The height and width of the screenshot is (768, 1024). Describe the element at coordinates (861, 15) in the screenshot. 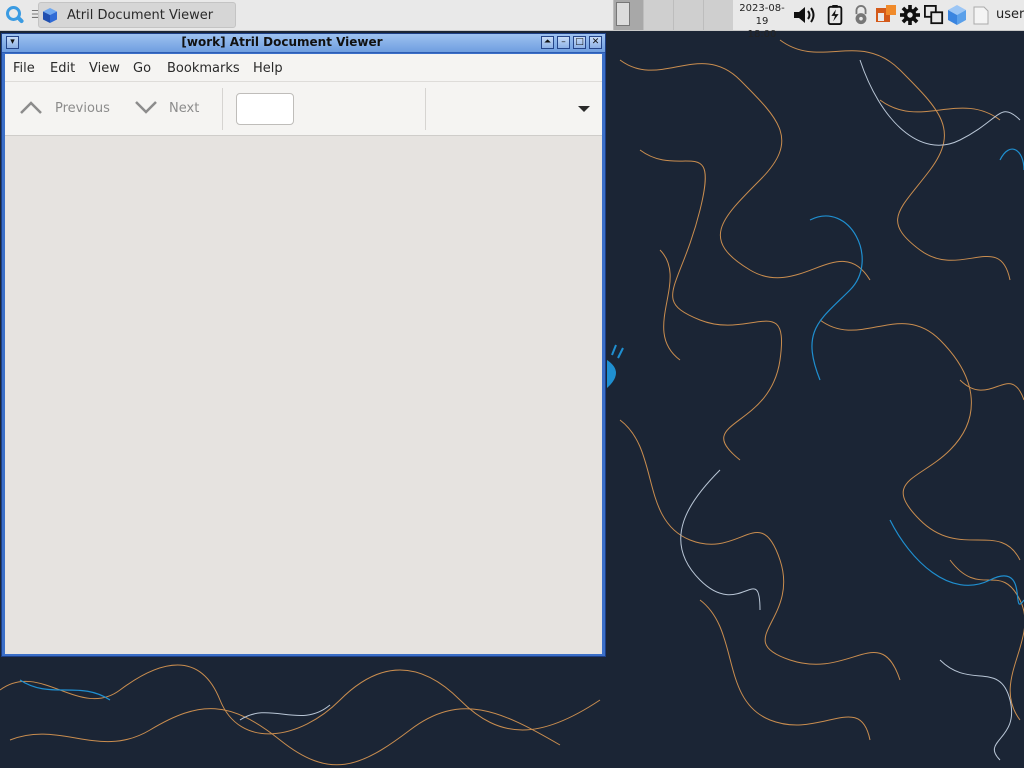

I see `lock-icon` at that location.